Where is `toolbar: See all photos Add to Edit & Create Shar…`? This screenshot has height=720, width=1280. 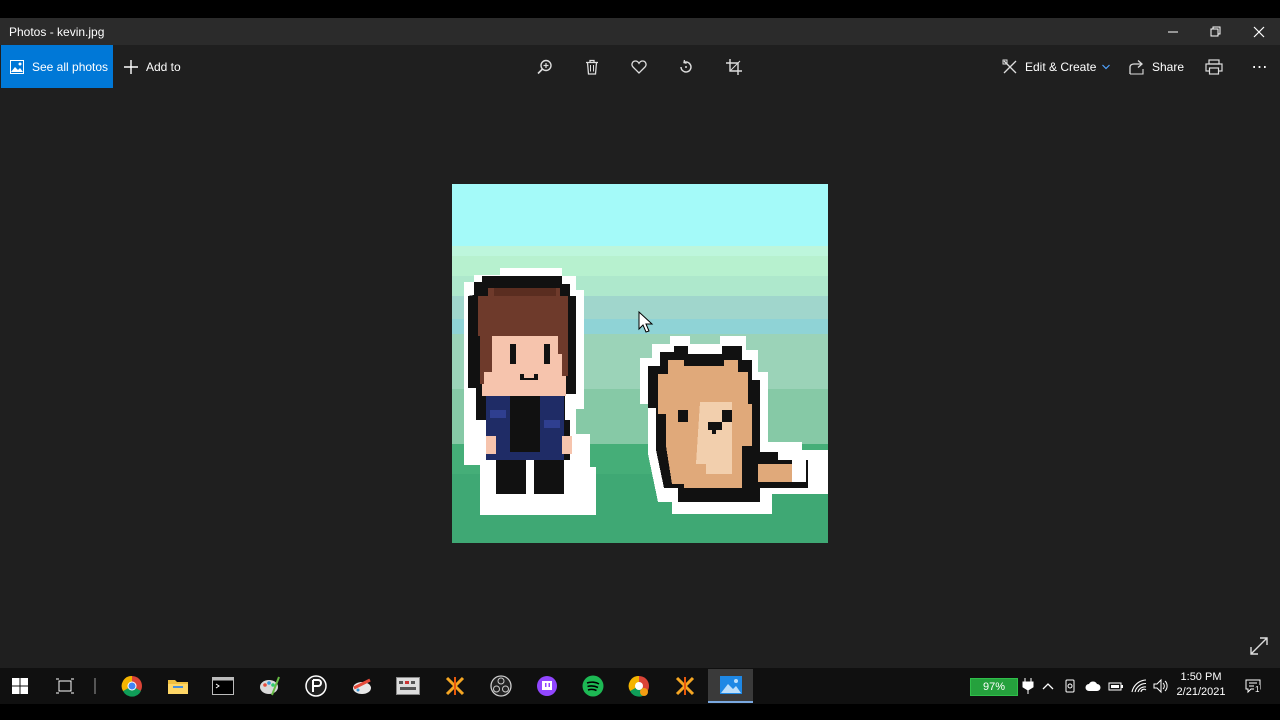
toolbar: See all photos Add to Edit & Create Shar… is located at coordinates (640, 66).